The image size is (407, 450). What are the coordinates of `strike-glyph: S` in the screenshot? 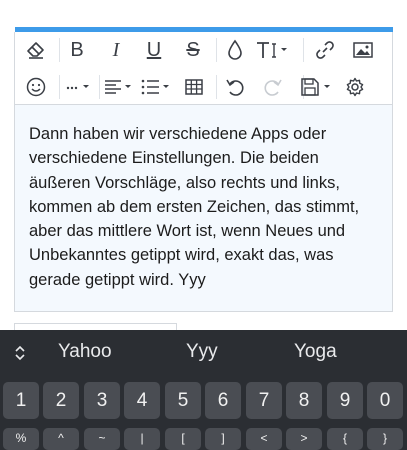 It's located at (193, 49).